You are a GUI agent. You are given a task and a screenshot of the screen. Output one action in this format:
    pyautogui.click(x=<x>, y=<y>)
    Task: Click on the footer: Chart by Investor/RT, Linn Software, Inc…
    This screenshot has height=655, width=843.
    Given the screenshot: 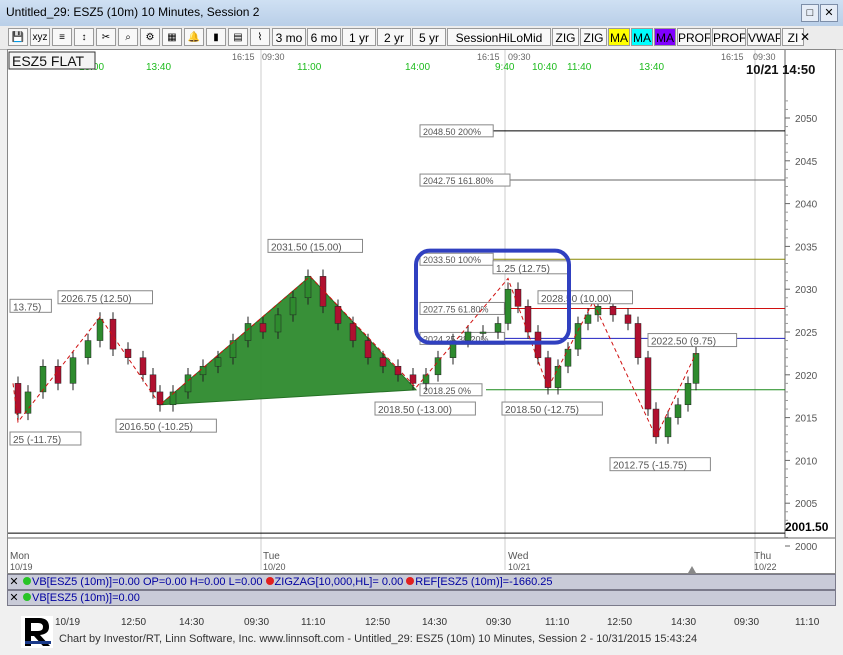 What is the action you would take?
    pyautogui.click(x=421, y=630)
    